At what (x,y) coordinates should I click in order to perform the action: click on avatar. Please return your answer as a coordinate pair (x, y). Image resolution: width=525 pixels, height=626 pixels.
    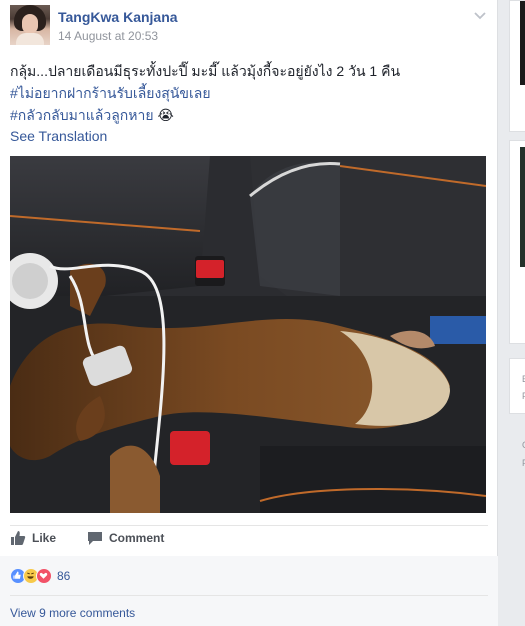
    Looking at the image, I should click on (30, 25).